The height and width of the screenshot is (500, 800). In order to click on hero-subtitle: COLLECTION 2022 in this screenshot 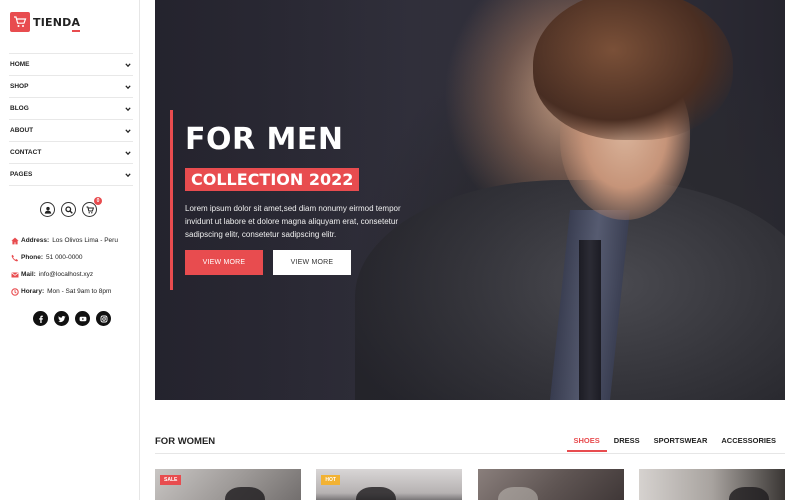, I will do `click(272, 179)`.